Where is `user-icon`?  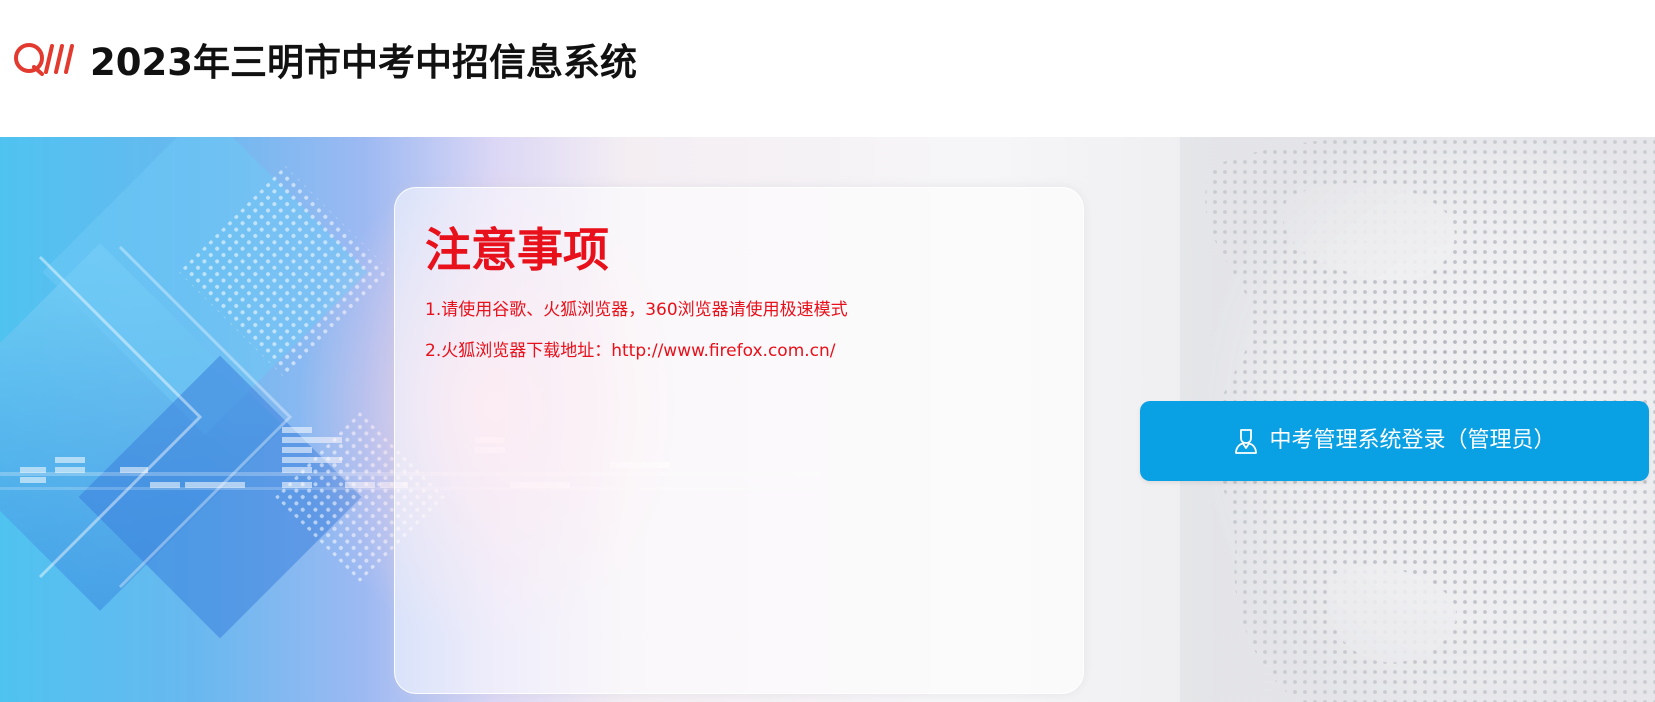 user-icon is located at coordinates (1246, 441).